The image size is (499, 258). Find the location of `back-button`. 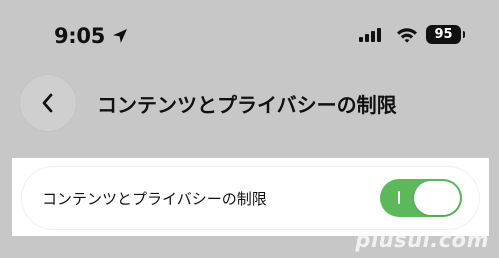

back-button is located at coordinates (48, 103).